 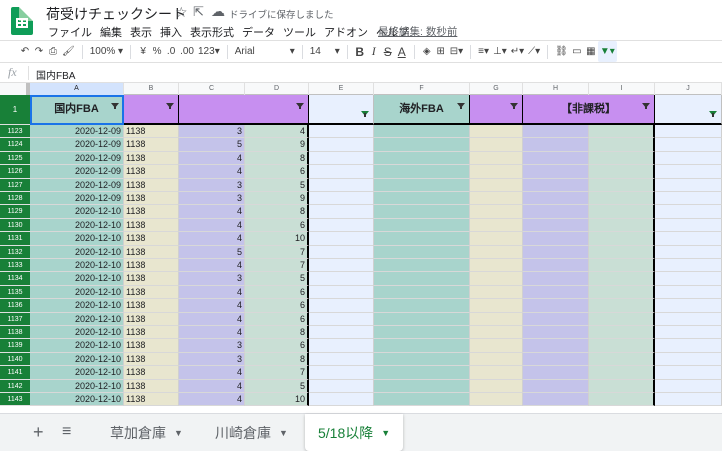 What do you see at coordinates (143, 51) in the screenshot?
I see `currency-button: ¥` at bounding box center [143, 51].